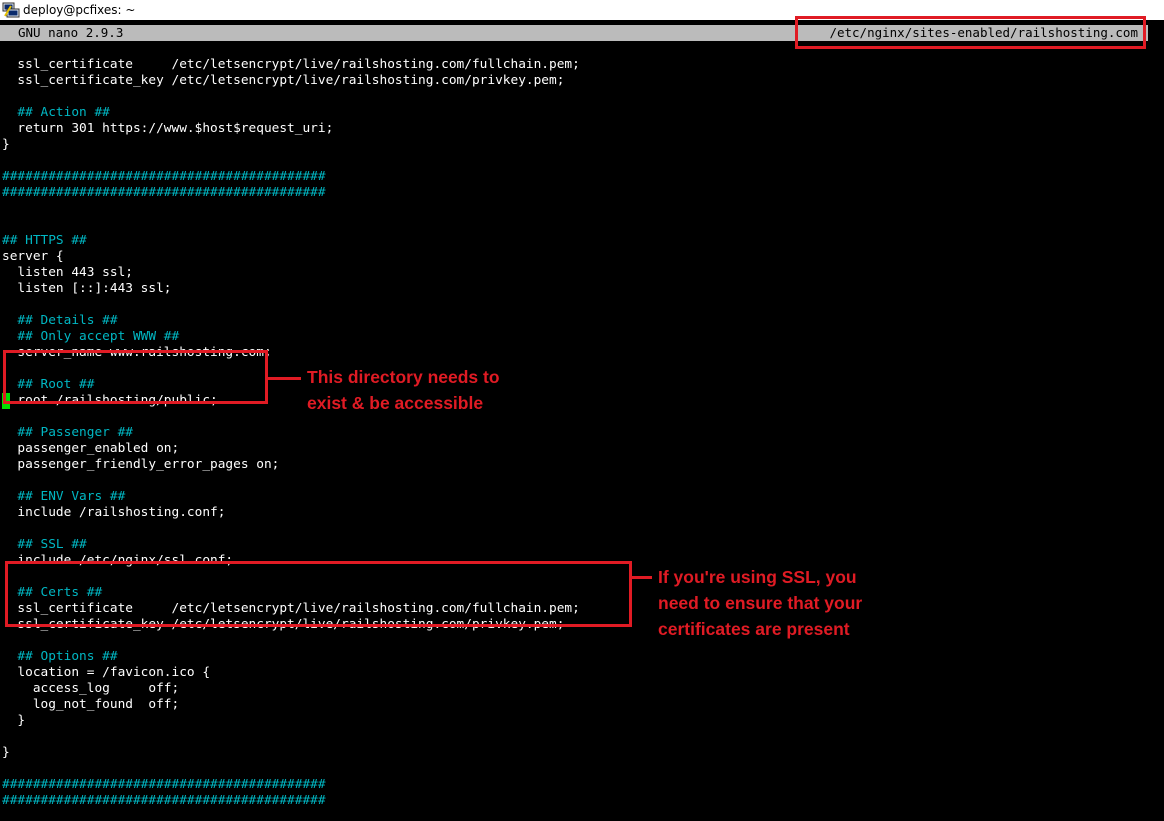 Image resolution: width=1164 pixels, height=821 pixels. What do you see at coordinates (141, 464) in the screenshot?
I see `code-line: passenger_friendly_error_pages on;` at bounding box center [141, 464].